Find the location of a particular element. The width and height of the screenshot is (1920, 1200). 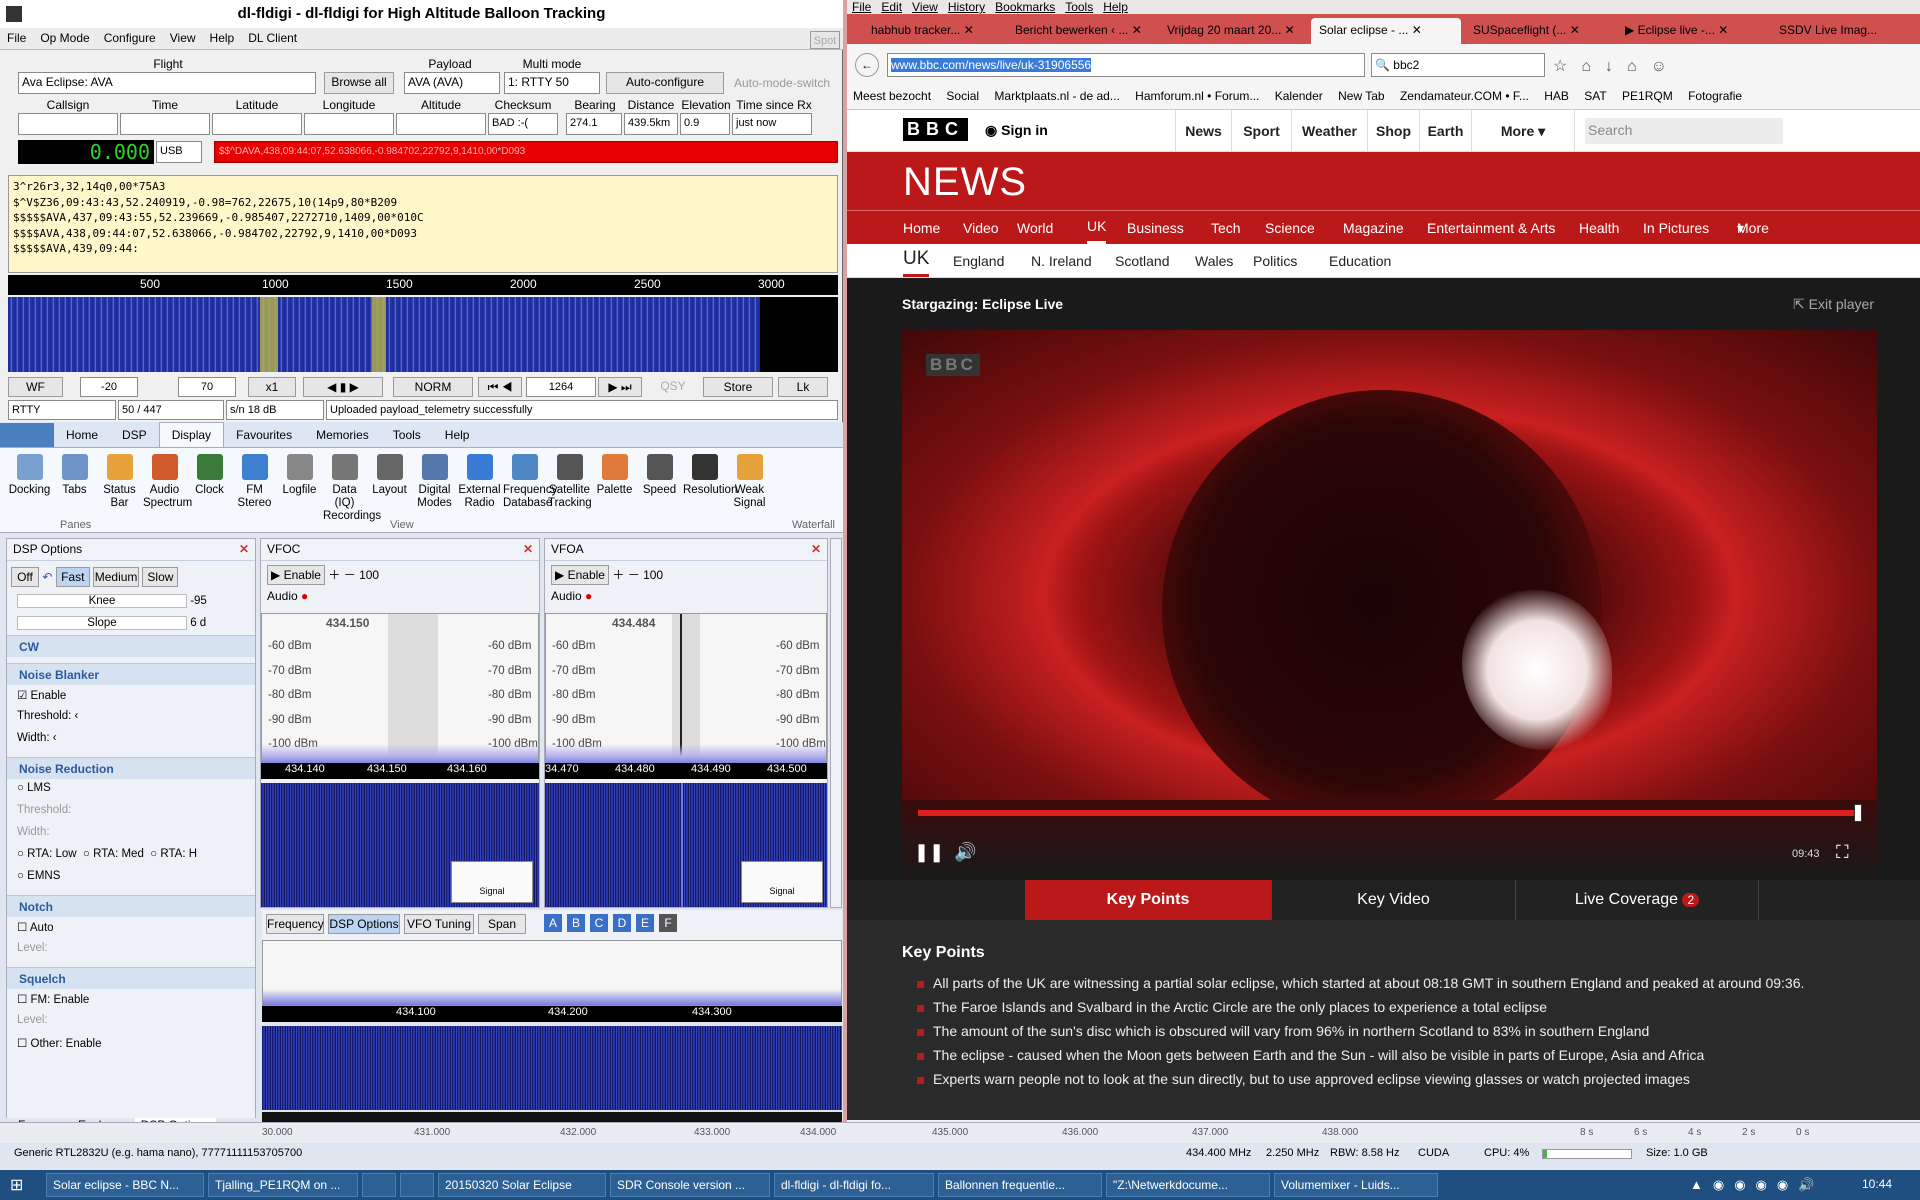

bookmark: Fotografie is located at coordinates (1715, 96).